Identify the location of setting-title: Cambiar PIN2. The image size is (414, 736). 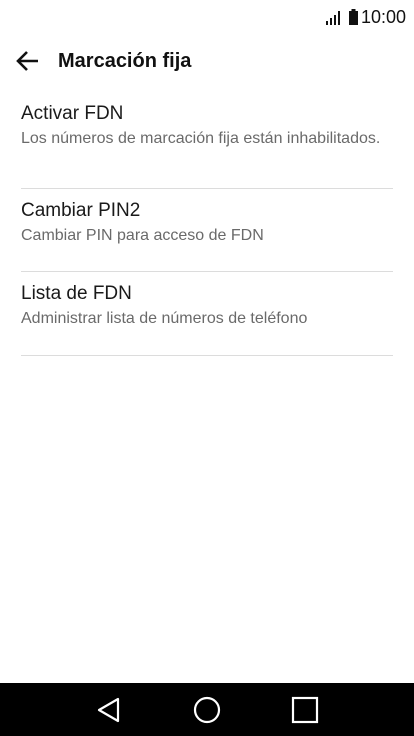
(81, 210).